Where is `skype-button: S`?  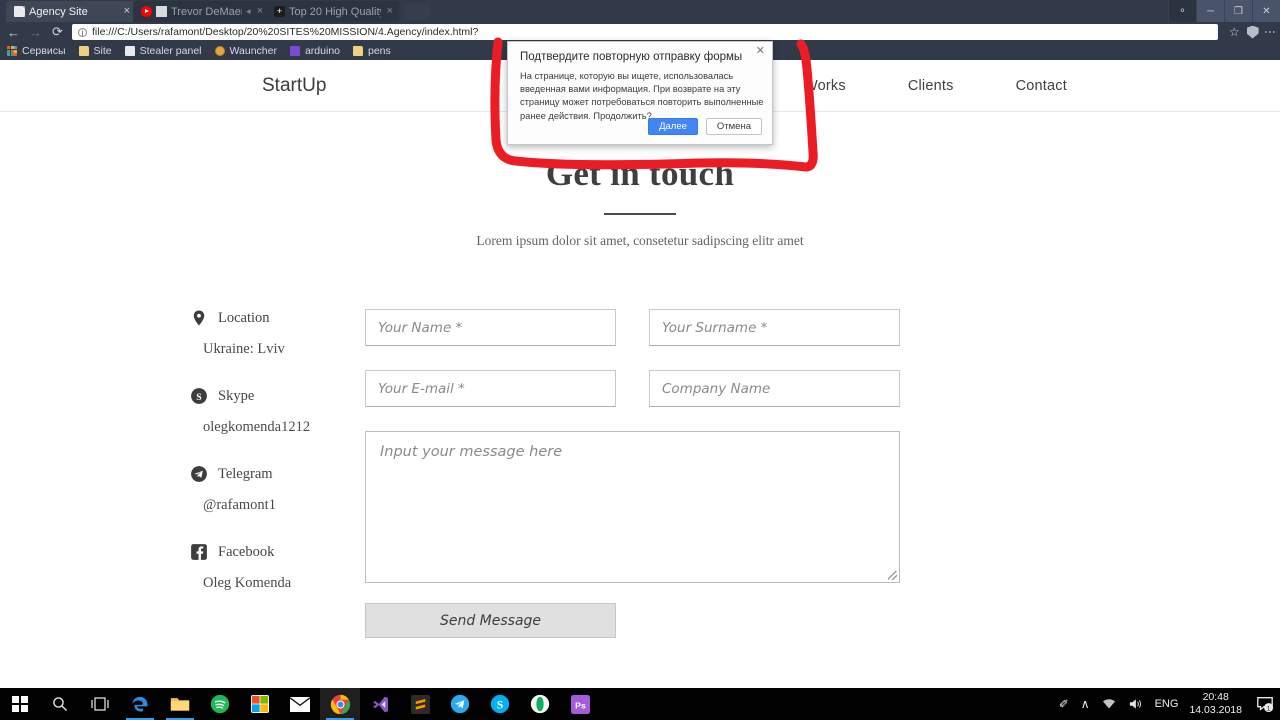
skype-button: S is located at coordinates (500, 704).